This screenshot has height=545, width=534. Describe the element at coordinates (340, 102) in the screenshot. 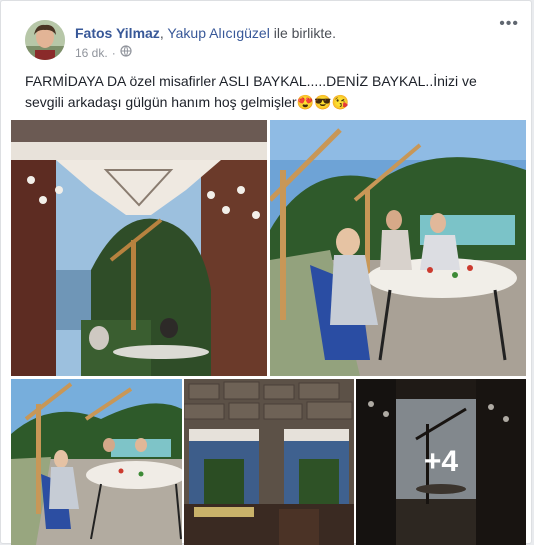

I see `kiss-emoji: 😘` at that location.